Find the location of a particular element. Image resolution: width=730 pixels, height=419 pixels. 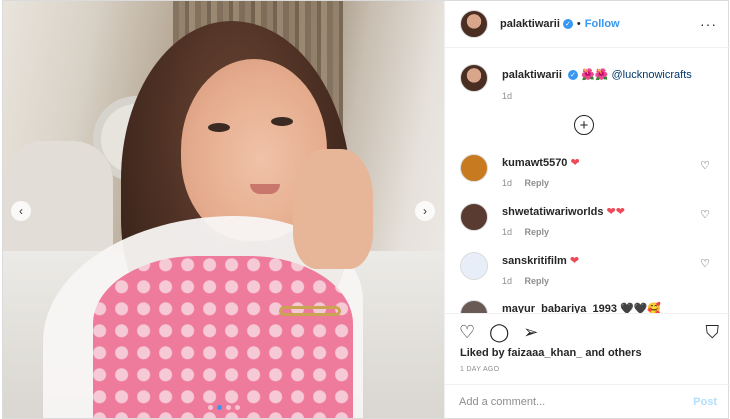

caption-timestamp: 1d is located at coordinates (507, 96).